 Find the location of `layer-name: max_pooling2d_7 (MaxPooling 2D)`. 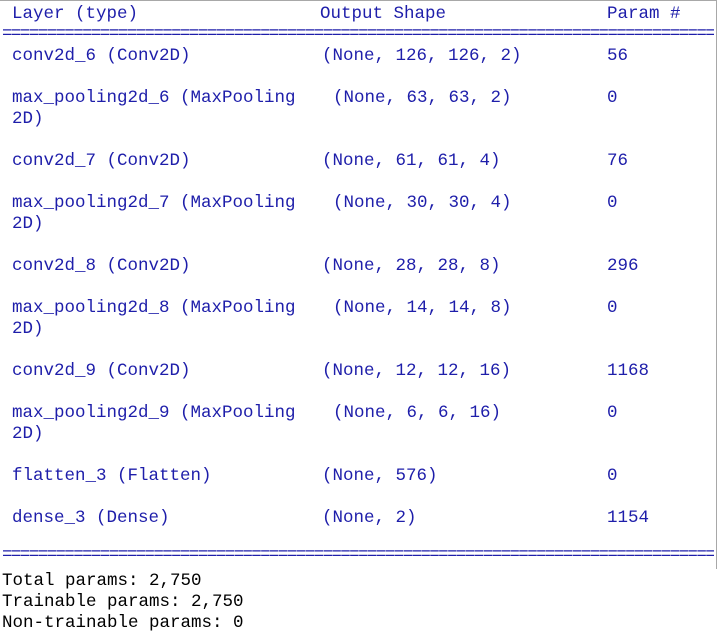

layer-name: max_pooling2d_7 (MaxPooling 2D) is located at coordinates (154, 213).